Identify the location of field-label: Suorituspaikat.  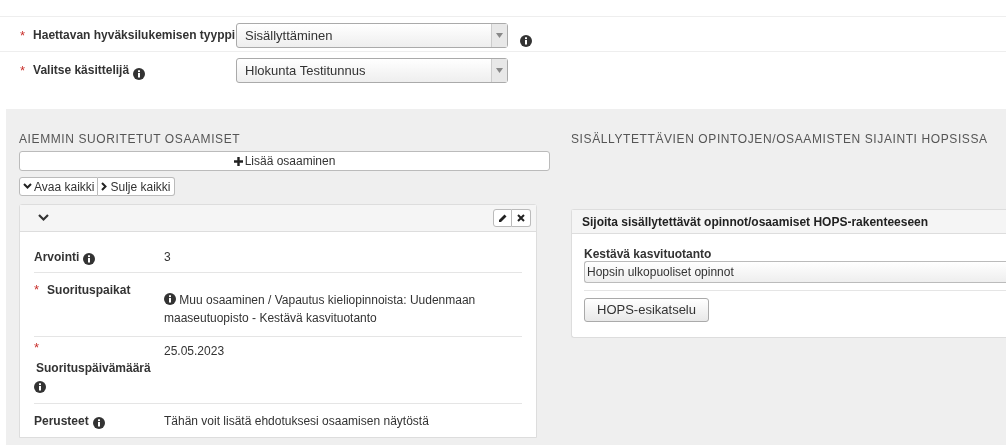
(89, 290).